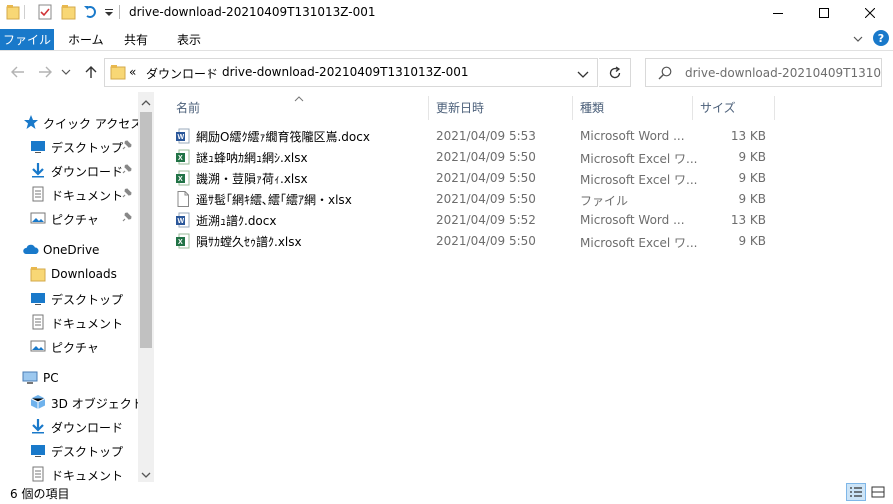 The width and height of the screenshot is (893, 504). I want to click on nav-item-onedrive-desktop: デスクトップ, so click(69, 298).